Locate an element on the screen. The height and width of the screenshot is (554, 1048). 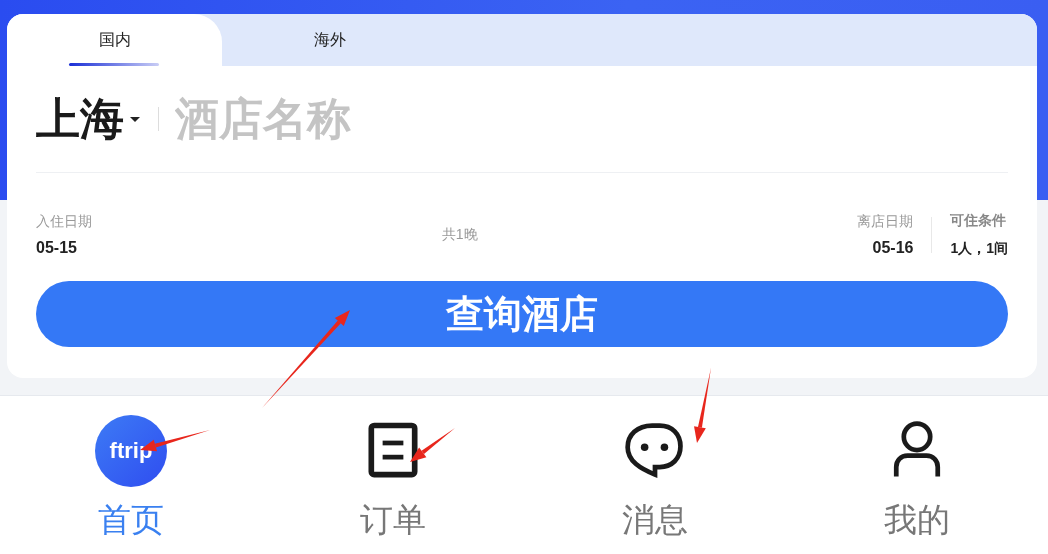
check-out-date: 离店日期 05-16 is located at coordinates (885, 235).